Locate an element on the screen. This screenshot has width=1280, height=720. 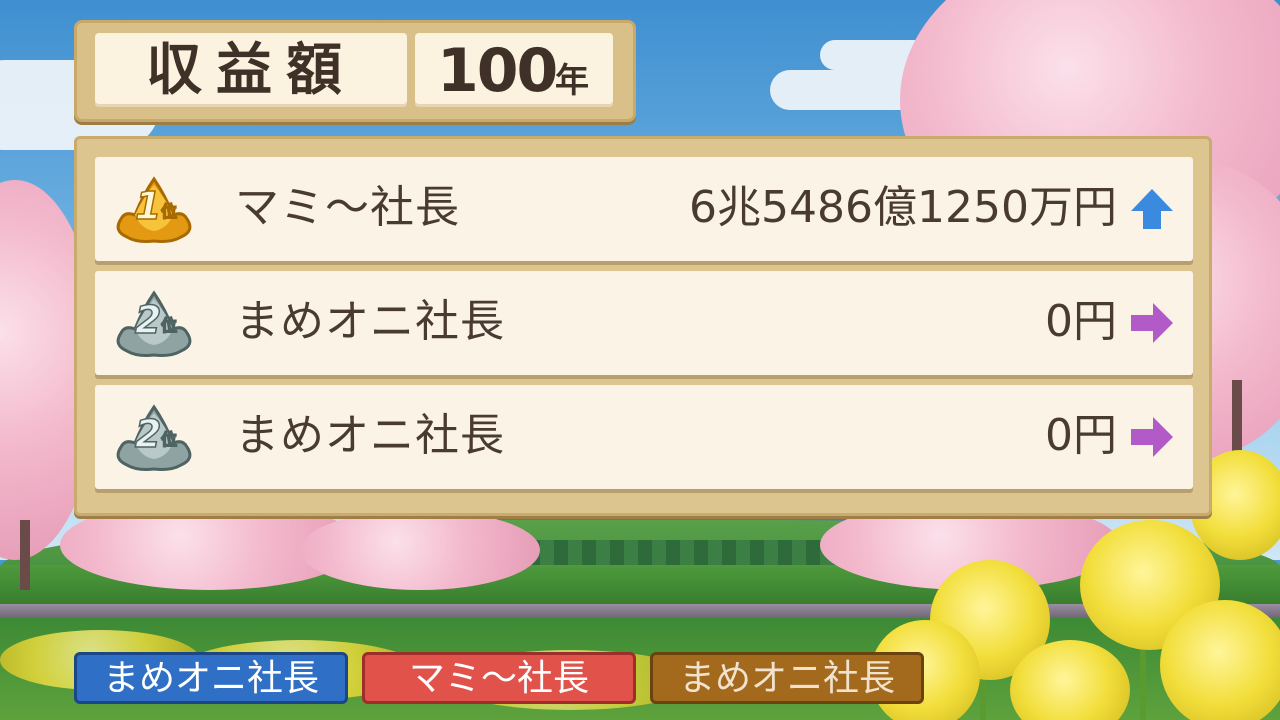
title-header: 収益額 100 年 is located at coordinates (355, 71).